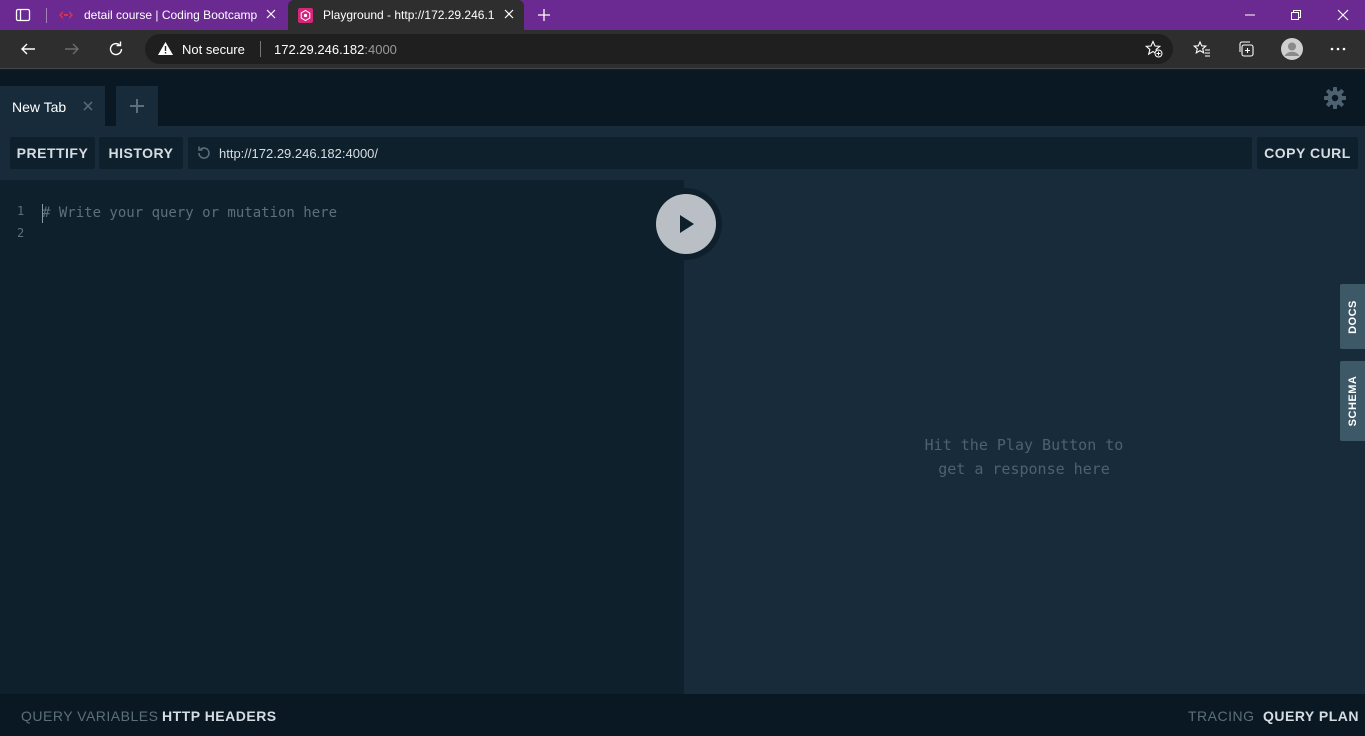 The height and width of the screenshot is (736, 1365). I want to click on browser-tab-playground: Playground - http://172.29.246.1, so click(406, 15).